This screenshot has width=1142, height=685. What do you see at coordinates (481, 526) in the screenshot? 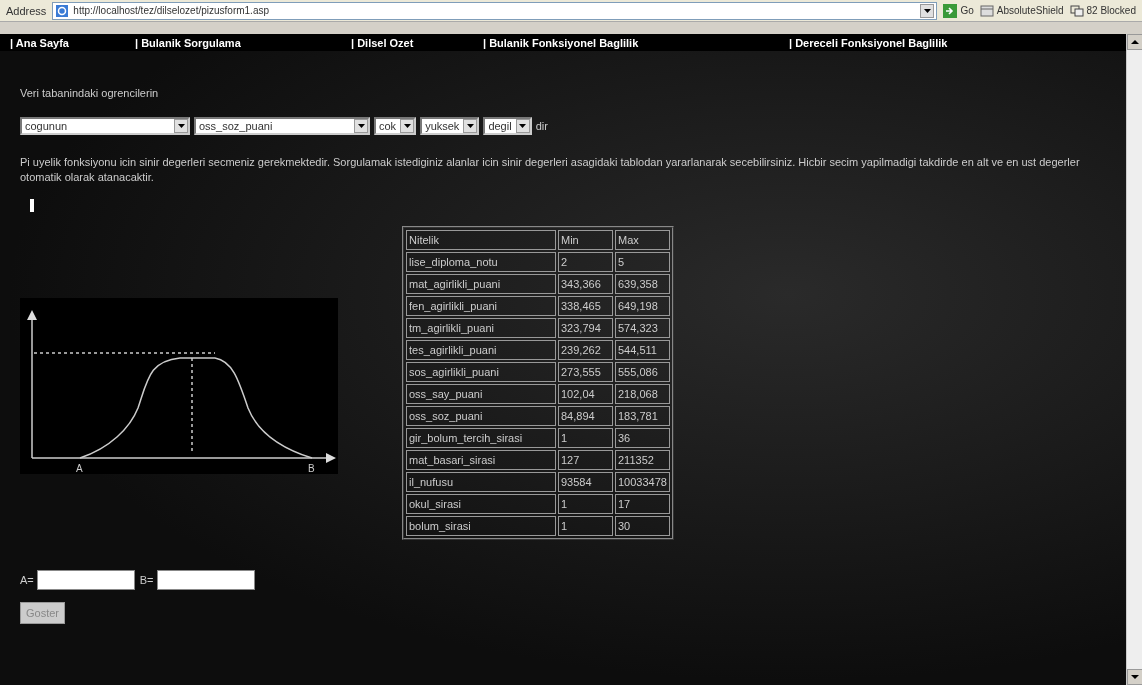
I see `table-cell: bolum_sirasi` at bounding box center [481, 526].